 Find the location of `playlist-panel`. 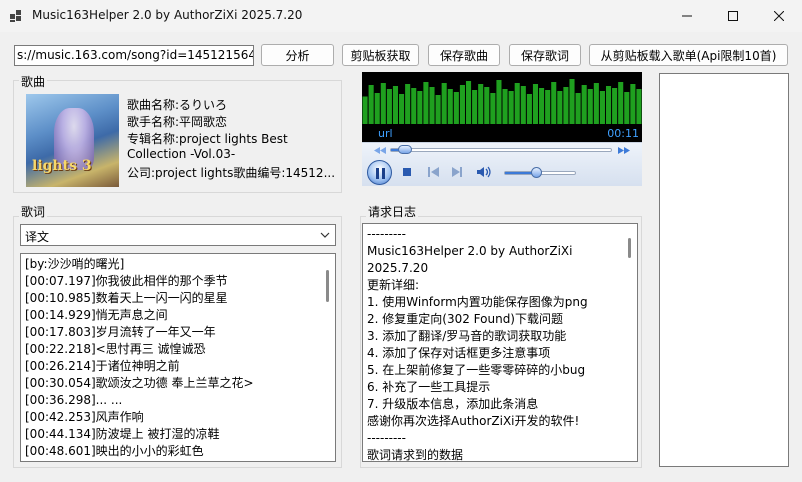

playlist-panel is located at coordinates (724, 270).